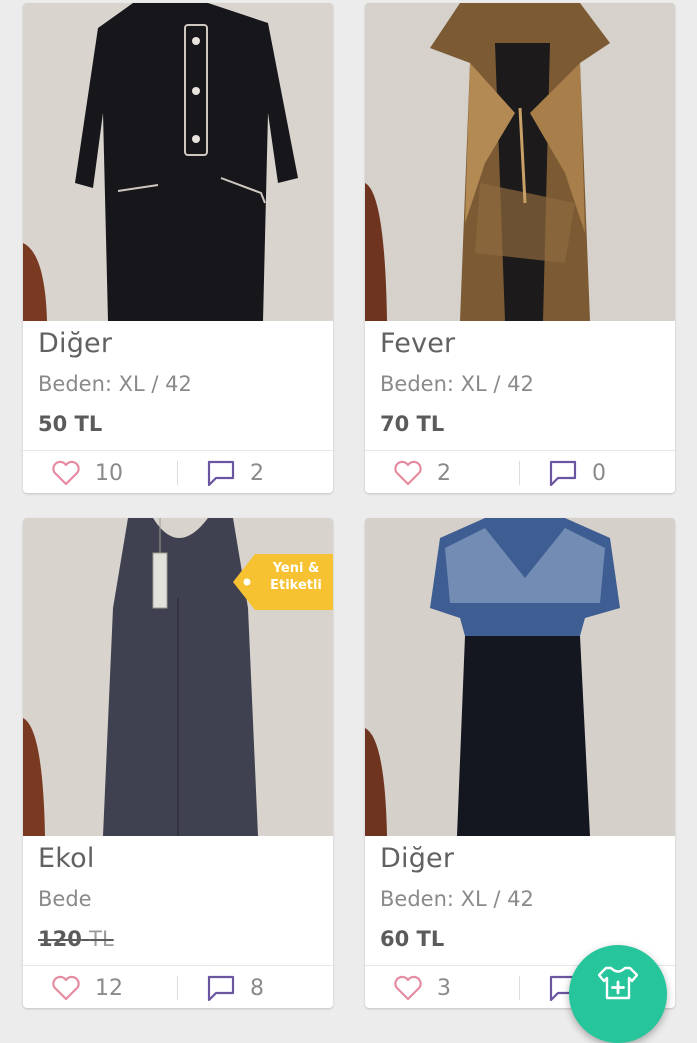  Describe the element at coordinates (87, 473) in the screenshot. I see `like-button: 10` at that location.